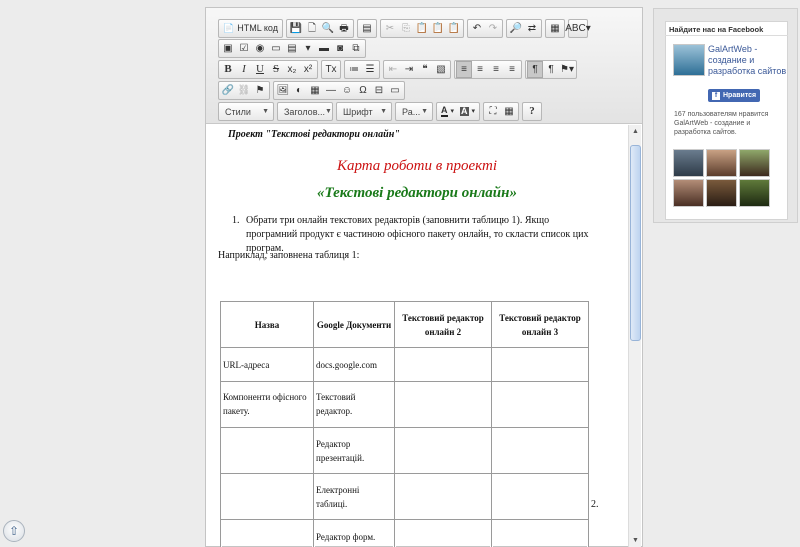  I want to click on spellcheck-button: ABC▾, so click(578, 28).